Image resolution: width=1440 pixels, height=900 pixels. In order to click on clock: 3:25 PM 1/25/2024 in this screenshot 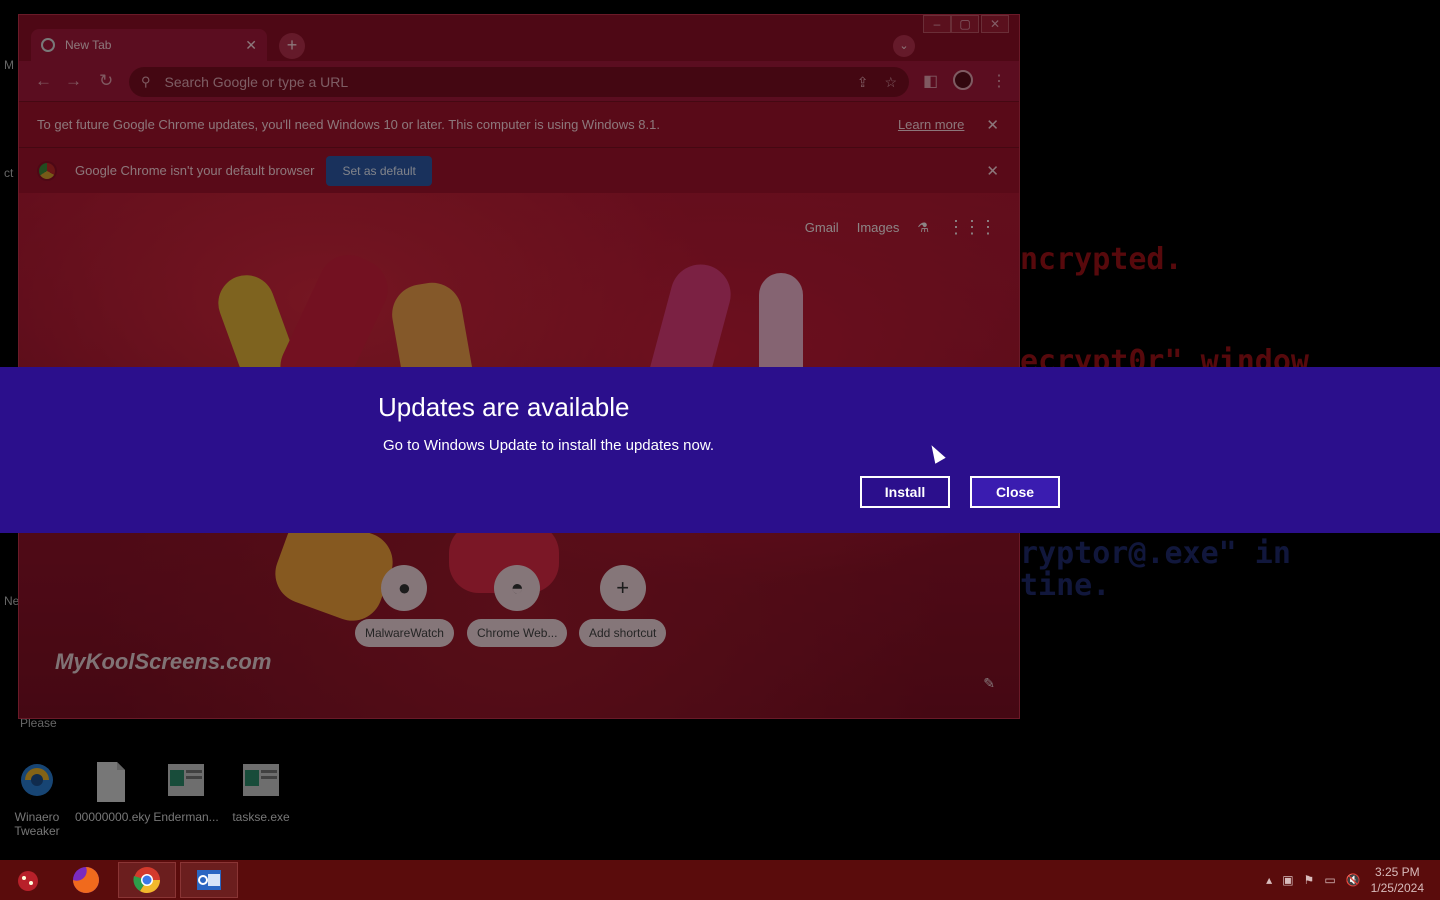, I will do `click(1397, 880)`.